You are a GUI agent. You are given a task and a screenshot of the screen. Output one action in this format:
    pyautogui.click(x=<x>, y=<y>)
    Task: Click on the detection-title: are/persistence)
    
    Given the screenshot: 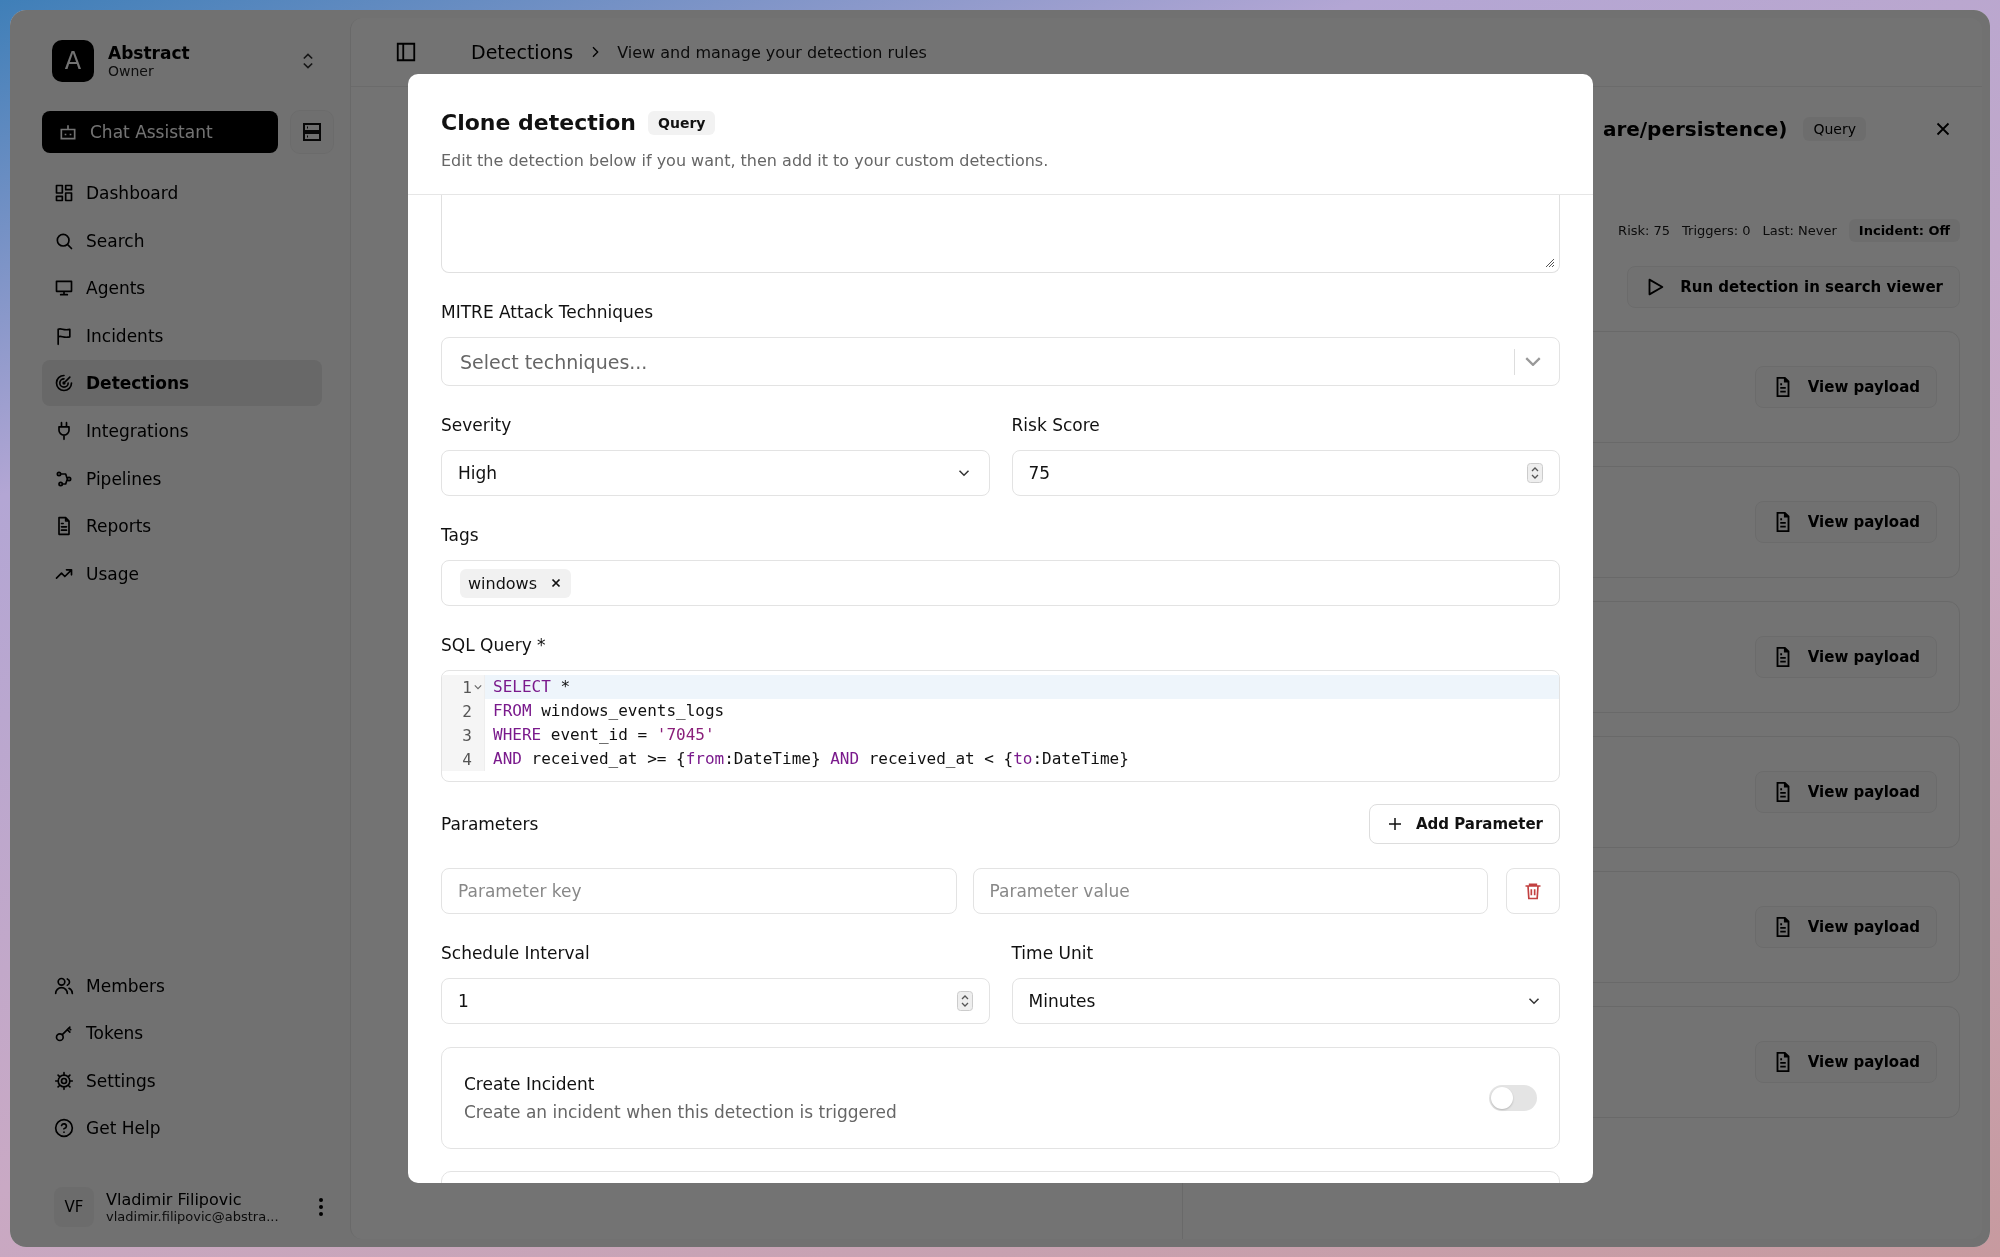 What is the action you would take?
    pyautogui.click(x=1695, y=129)
    